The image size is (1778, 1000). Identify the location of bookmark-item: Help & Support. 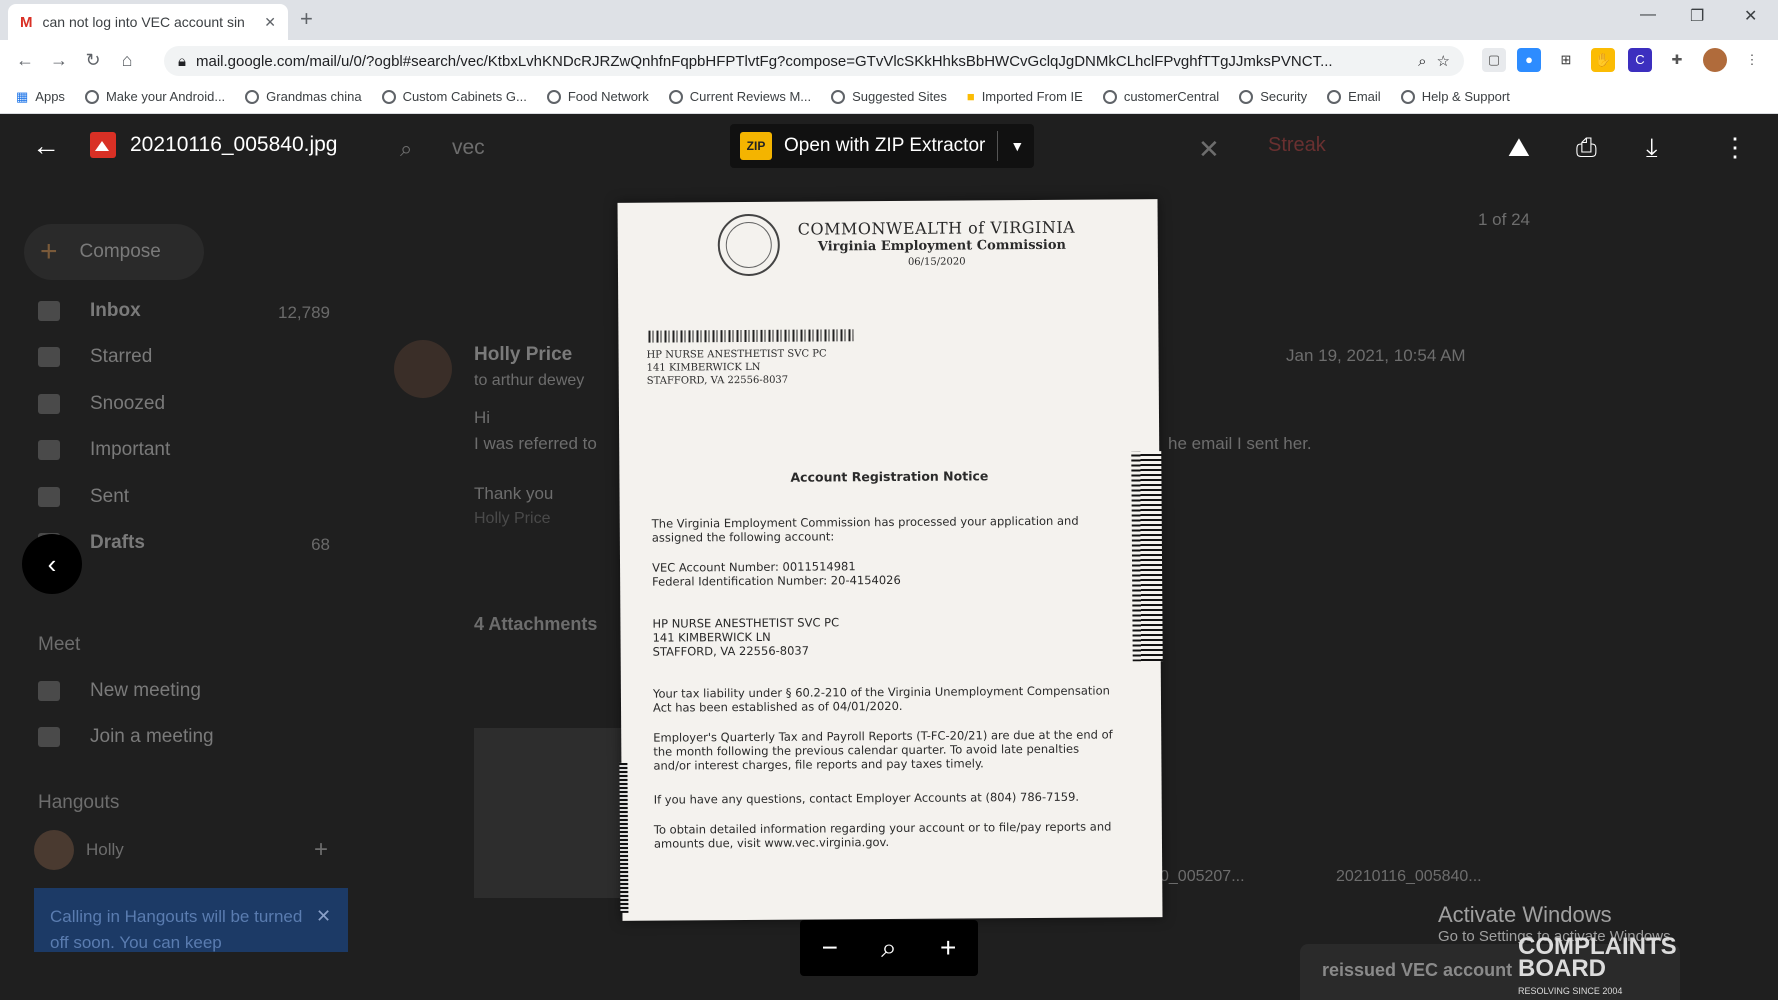
(1455, 96).